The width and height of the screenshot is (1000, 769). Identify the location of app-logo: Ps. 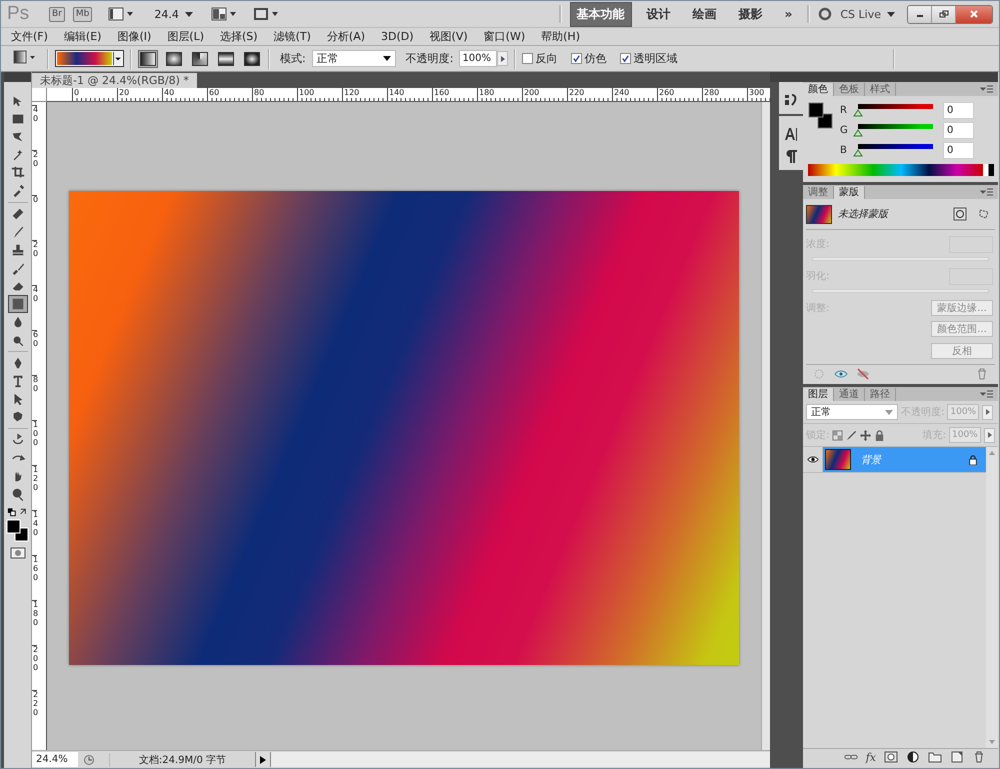
(18, 14).